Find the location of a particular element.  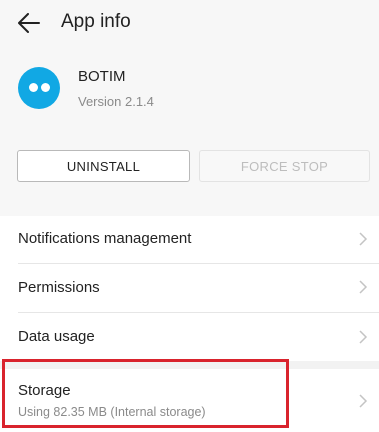

back-button is located at coordinates (29, 23).